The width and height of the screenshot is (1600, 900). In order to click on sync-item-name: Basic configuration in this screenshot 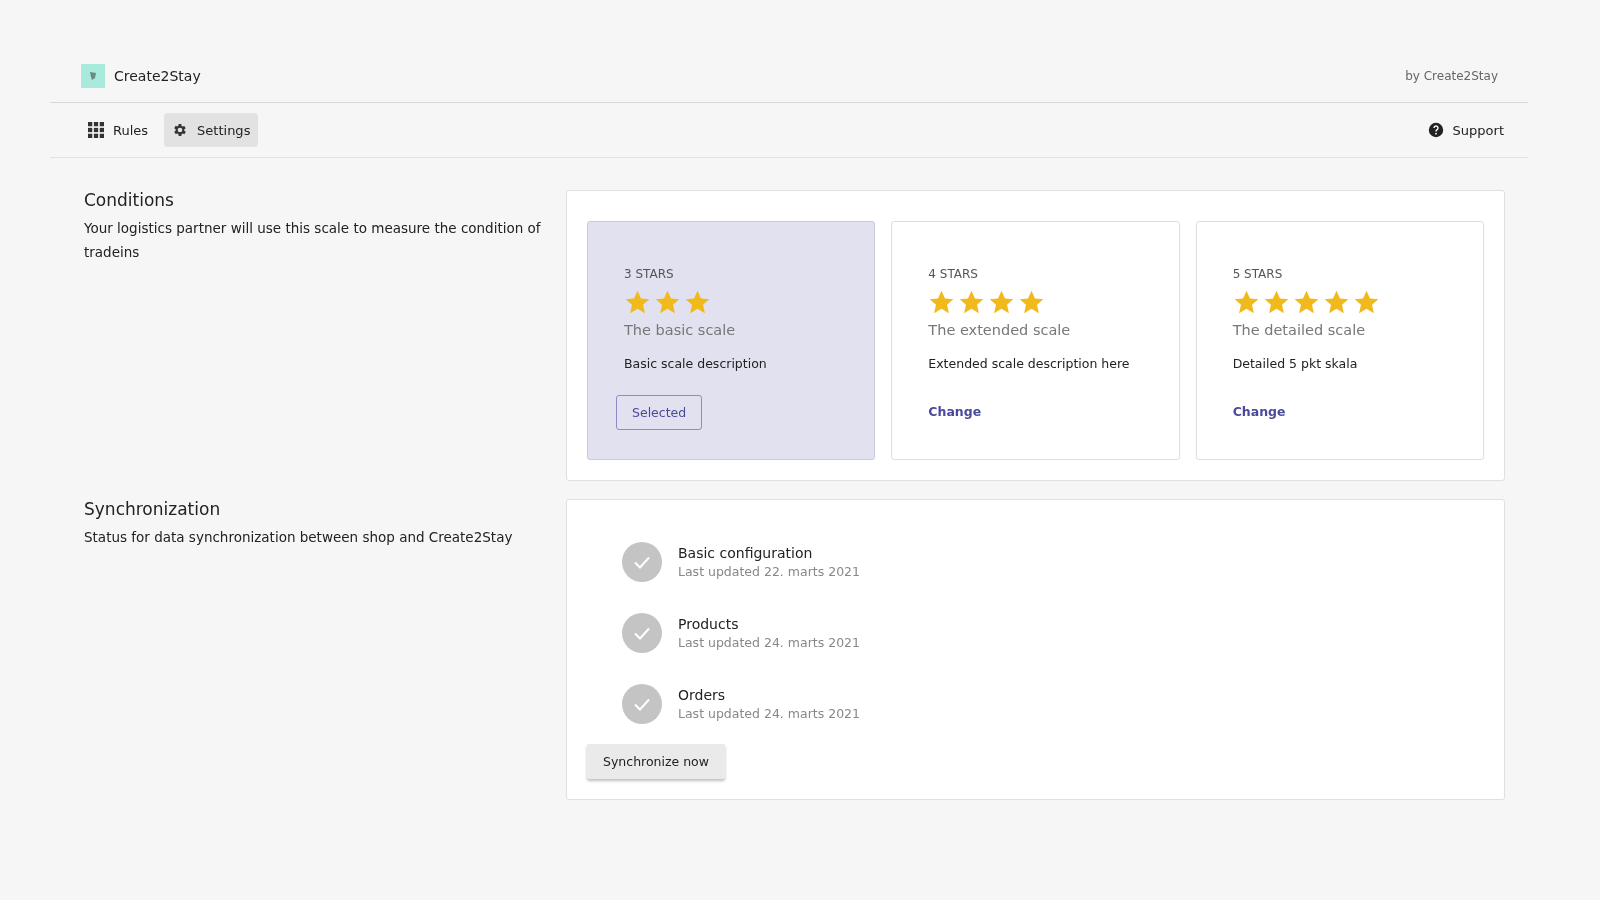, I will do `click(746, 553)`.